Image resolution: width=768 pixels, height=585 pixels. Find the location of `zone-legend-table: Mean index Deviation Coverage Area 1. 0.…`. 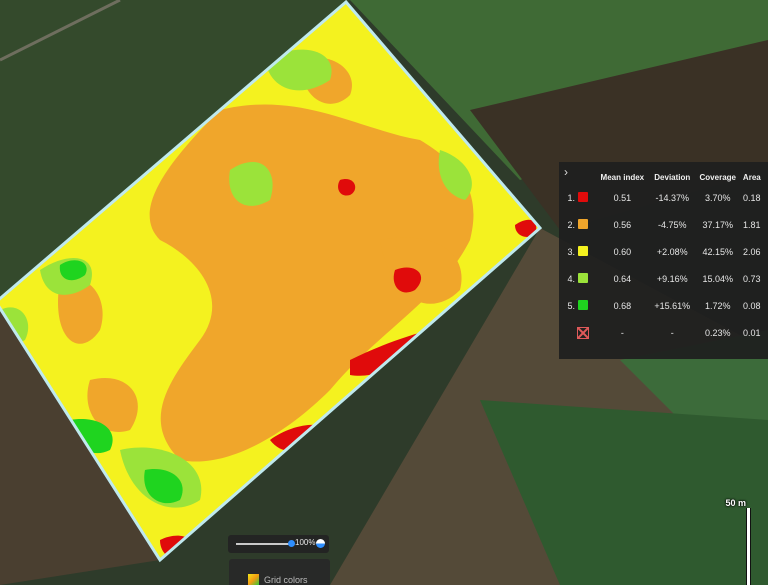

zone-legend-table: Mean index Deviation Coverage Area 1. 0.… is located at coordinates (663, 258).